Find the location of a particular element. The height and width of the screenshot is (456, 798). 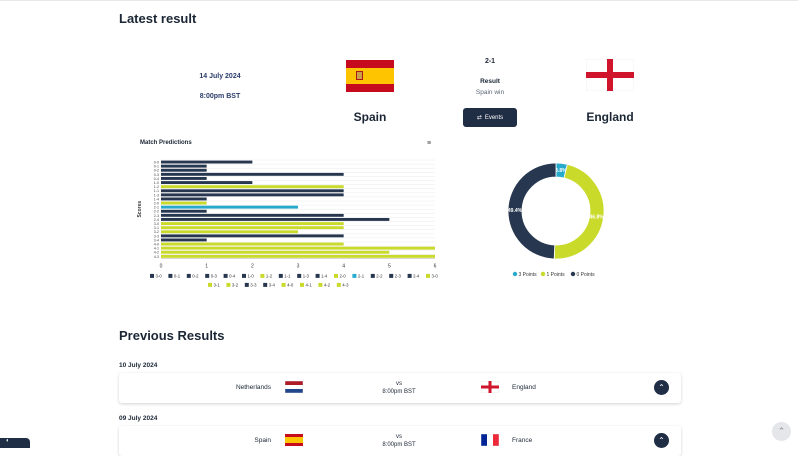

events-icon: ⇄ is located at coordinates (479, 118).